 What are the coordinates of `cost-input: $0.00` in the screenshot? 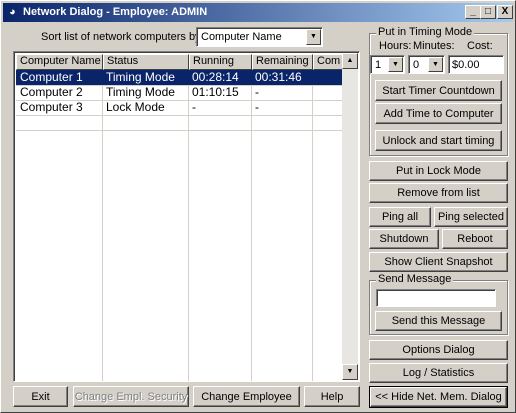 It's located at (476, 64).